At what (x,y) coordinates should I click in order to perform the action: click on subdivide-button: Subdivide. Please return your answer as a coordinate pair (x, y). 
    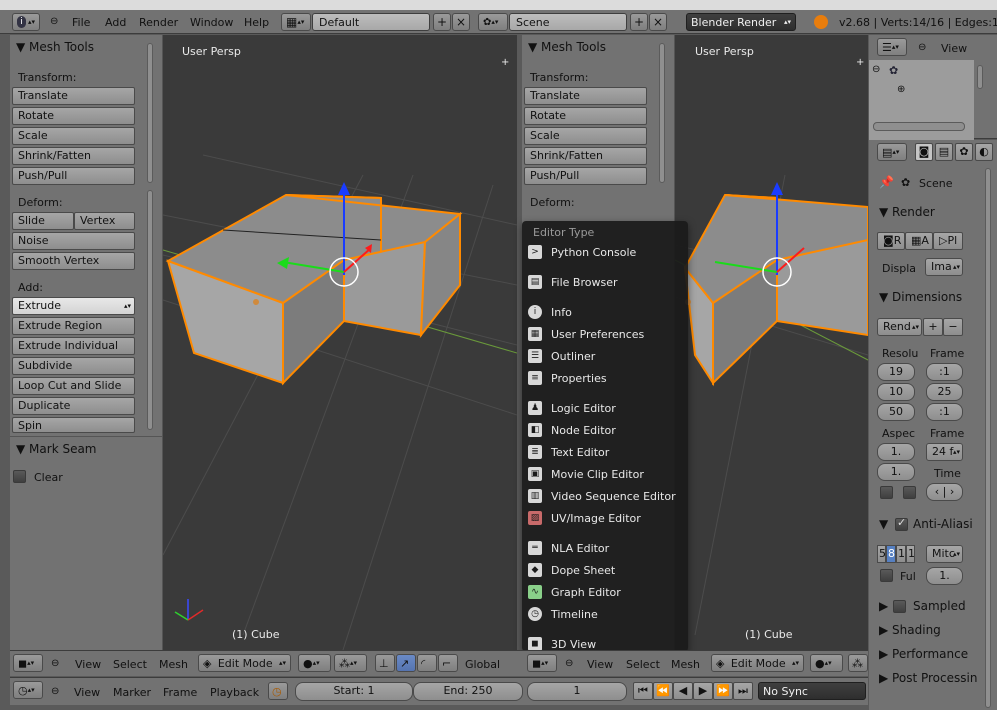
    Looking at the image, I should click on (73, 366).